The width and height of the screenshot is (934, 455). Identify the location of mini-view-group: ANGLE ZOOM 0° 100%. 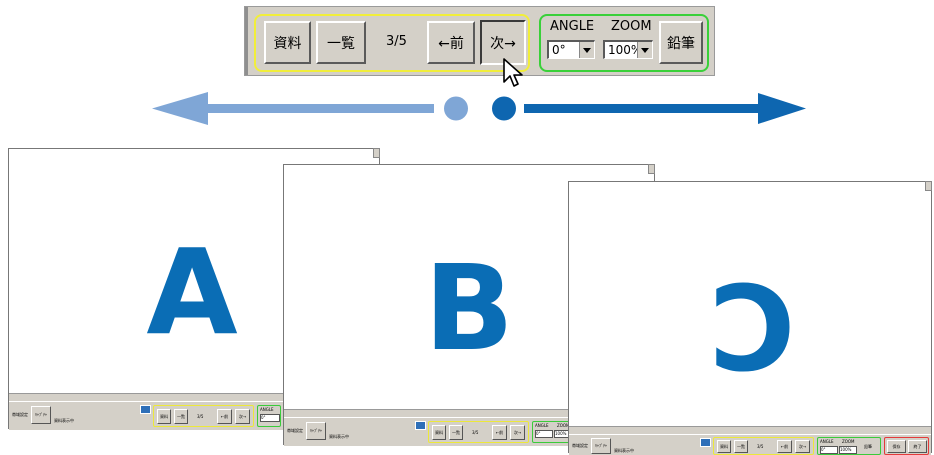
(552, 432).